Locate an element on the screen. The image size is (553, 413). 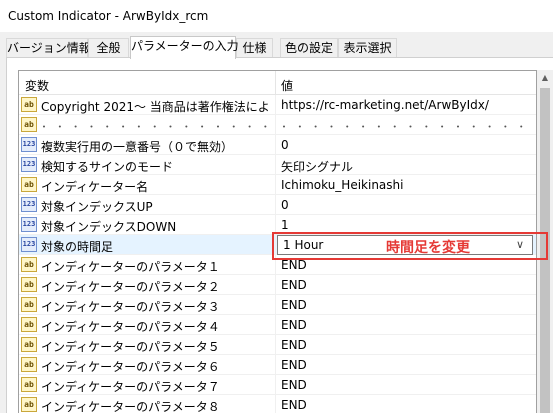
parameter-value: https://rc-marketing.net/ArwByIdx/ is located at coordinates (406, 105).